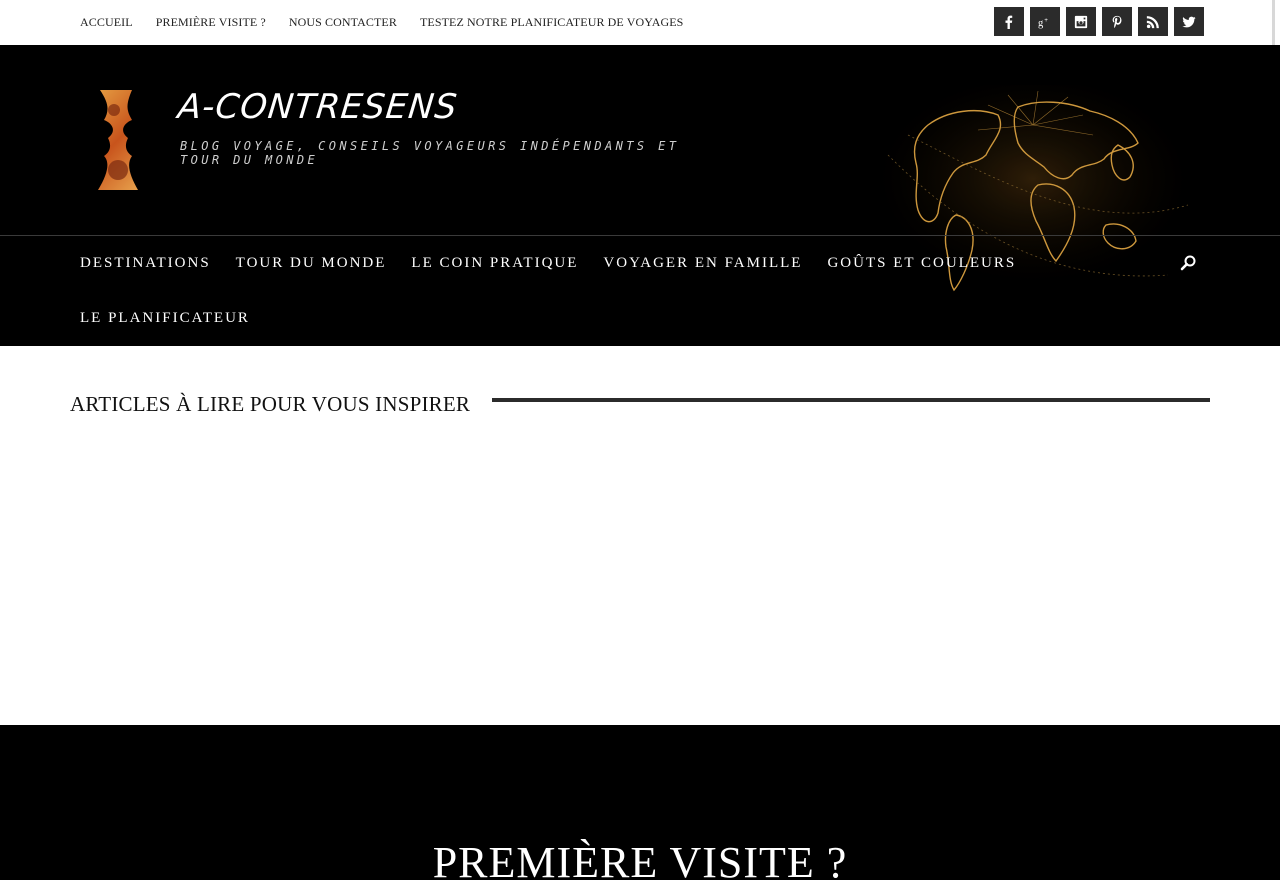  Describe the element at coordinates (921, 263) in the screenshot. I see `nav-gouts-et-couleurs: GOÛTS ET COULEURS` at that location.